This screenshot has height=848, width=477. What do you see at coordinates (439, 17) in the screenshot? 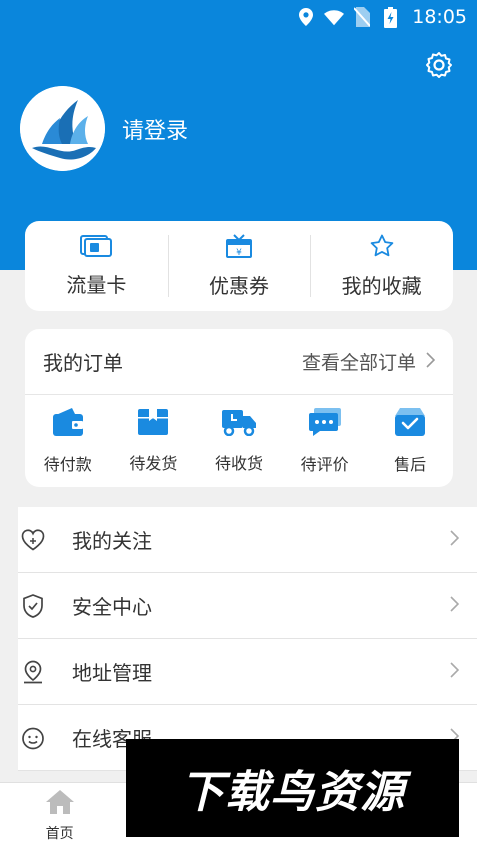
I see `status-time: 18:05` at bounding box center [439, 17].